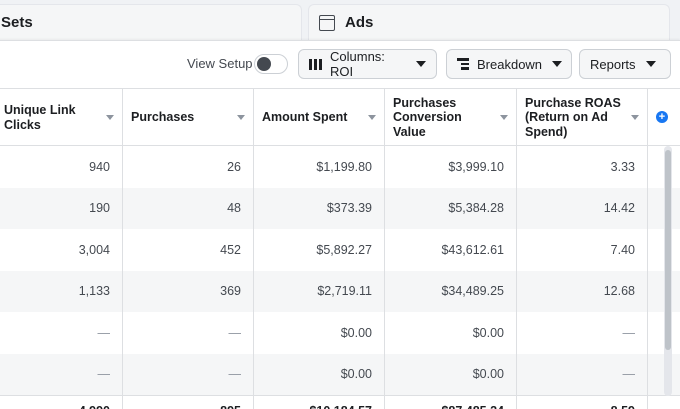  Describe the element at coordinates (319, 250) in the screenshot. I see `table-cell: $5,892.27` at that location.